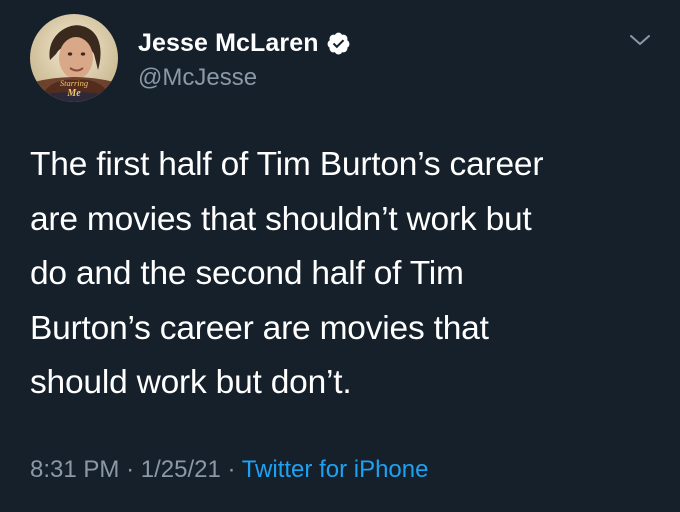 The width and height of the screenshot is (680, 512). I want to click on avatar: Starring Me, so click(74, 58).